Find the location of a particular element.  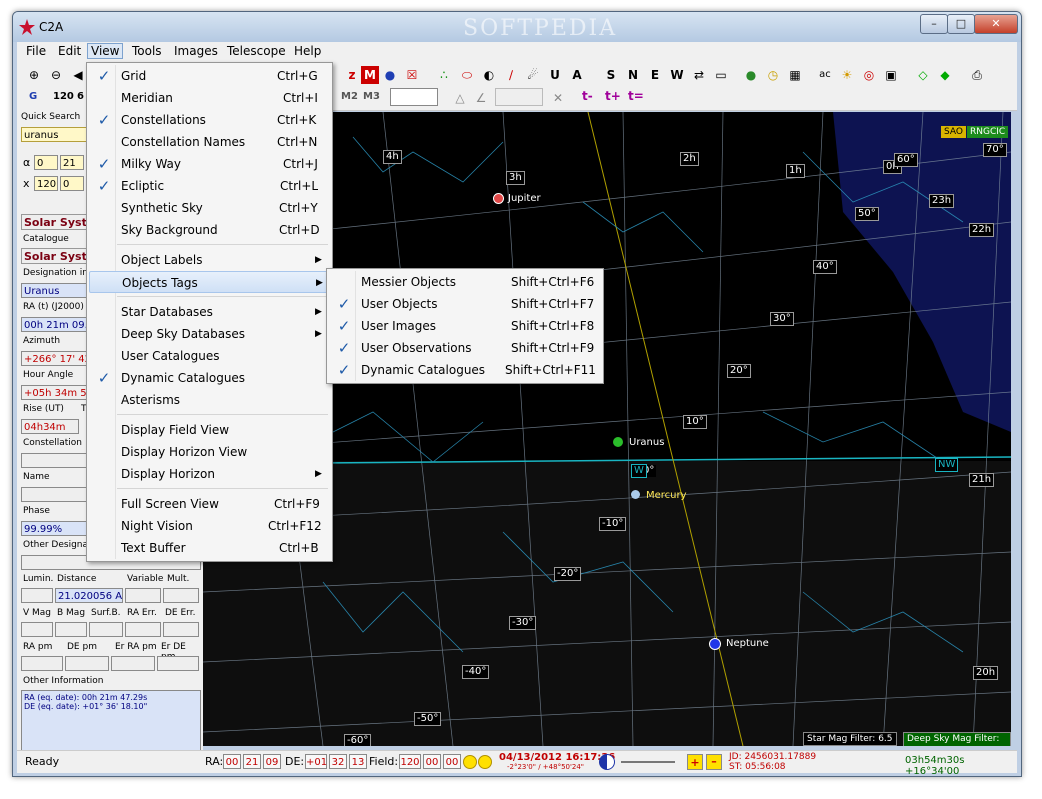

menu-item-display-field-view: Display Field View is located at coordinates (209, 430).